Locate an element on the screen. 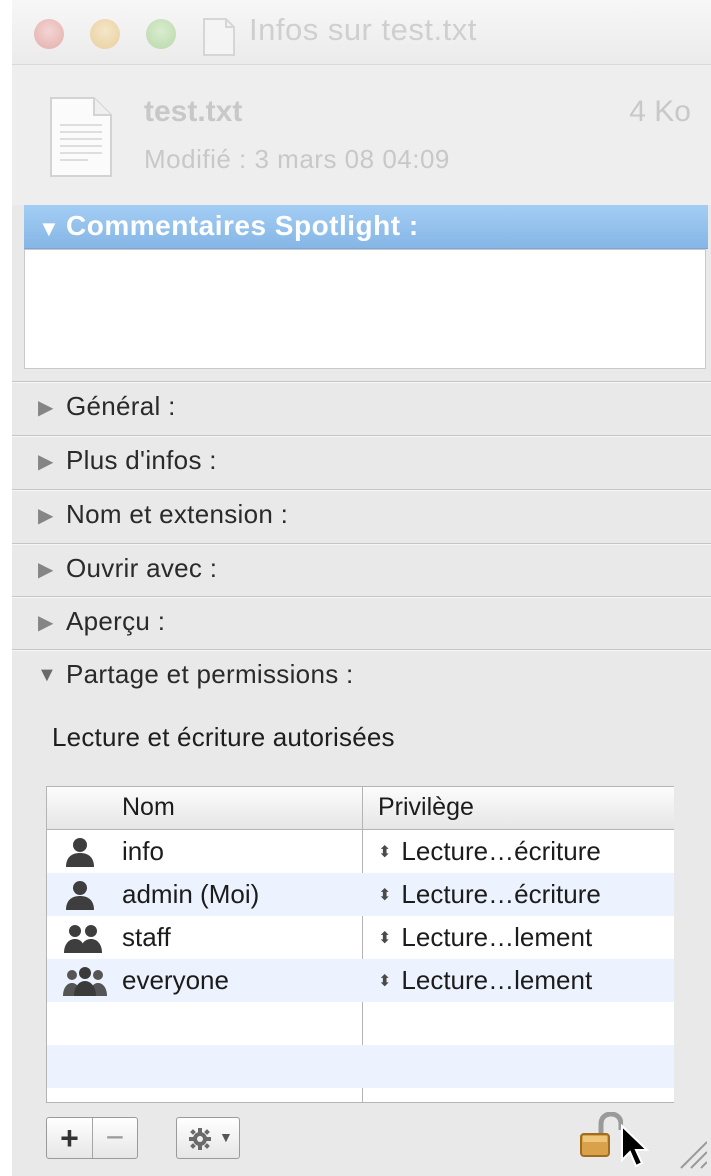 The image size is (711, 1176). section-sharing-label: Partage et permissions : is located at coordinates (210, 674).